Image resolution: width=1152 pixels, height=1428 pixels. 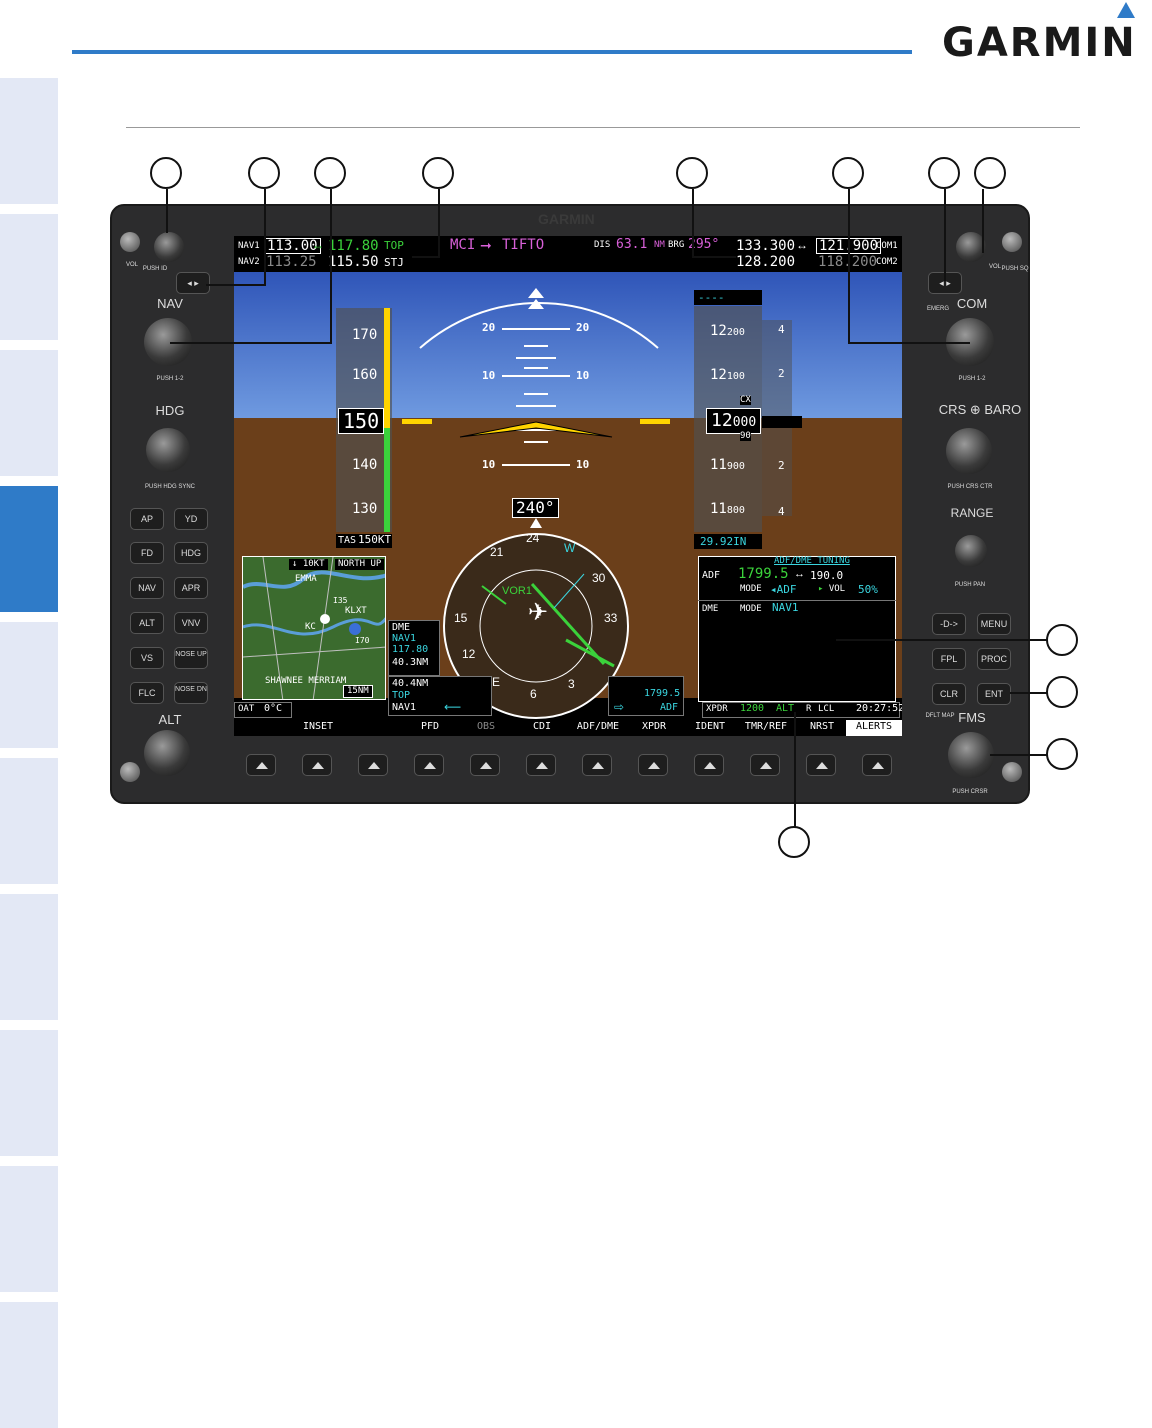 I want to click on adf-volume: 50%, so click(x=868, y=589).